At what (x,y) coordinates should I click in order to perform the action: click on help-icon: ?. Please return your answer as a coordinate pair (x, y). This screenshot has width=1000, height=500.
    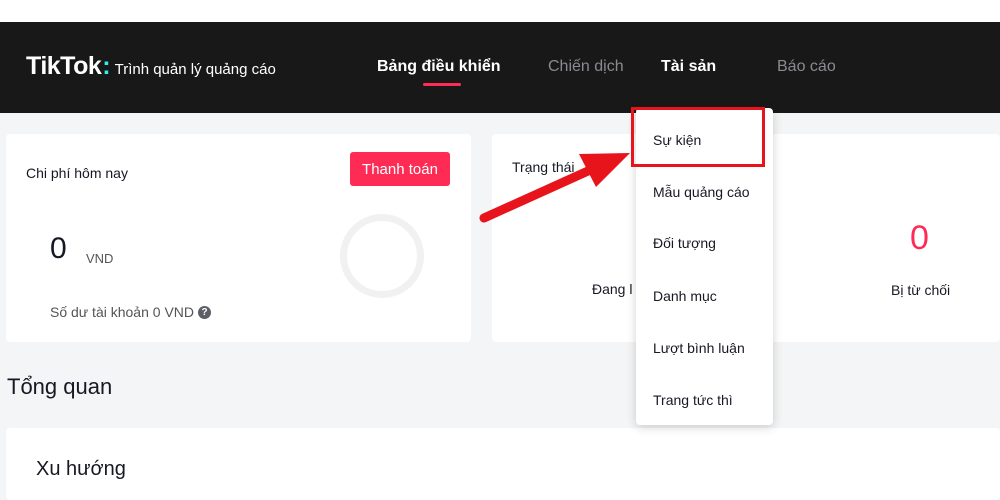
    Looking at the image, I should click on (205, 312).